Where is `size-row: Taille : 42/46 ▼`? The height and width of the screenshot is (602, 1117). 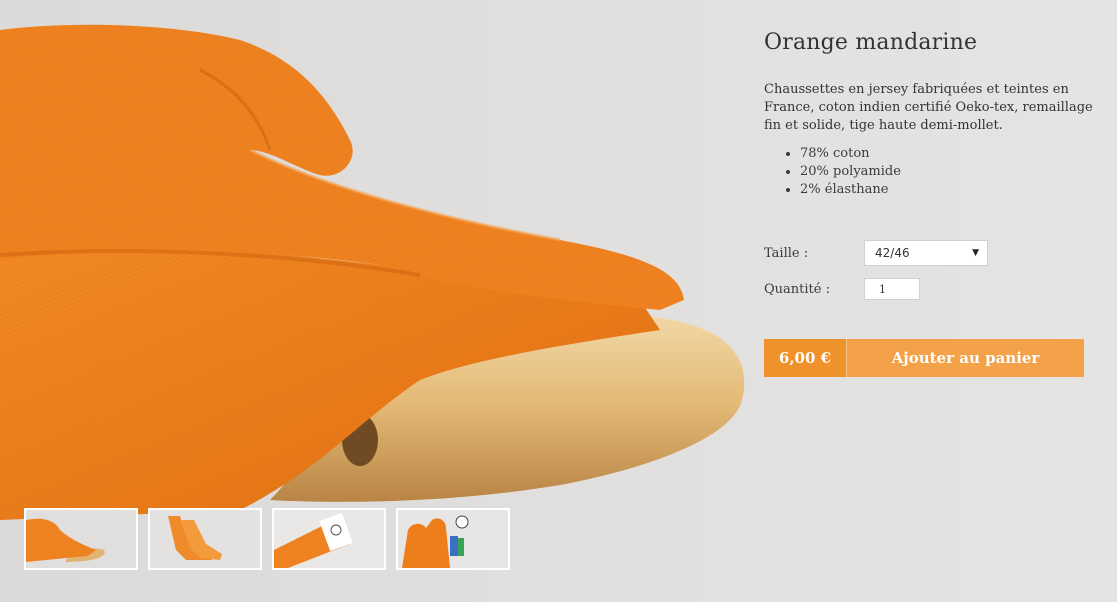
size-row: Taille : 42/46 ▼ is located at coordinates (929, 253).